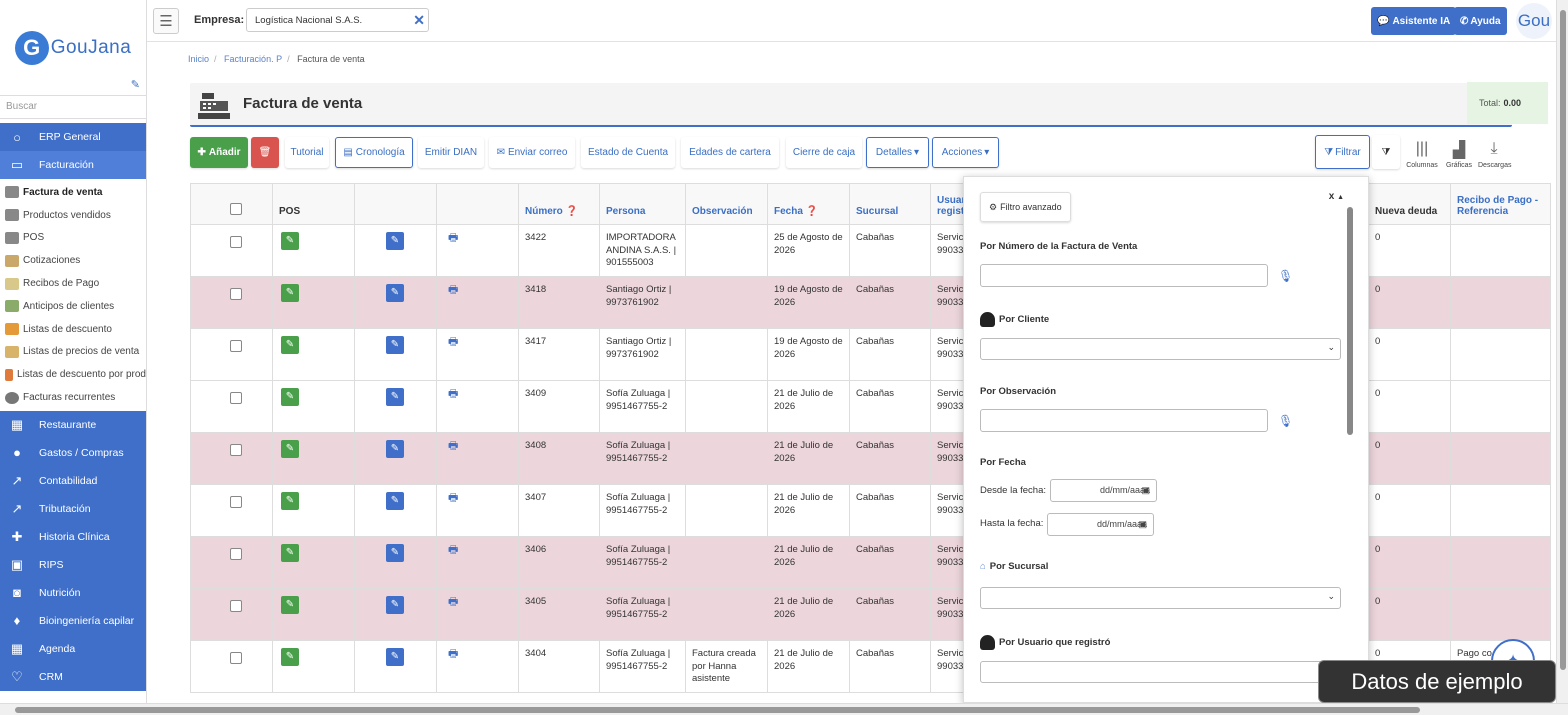  What do you see at coordinates (1100, 524) in the screenshot?
I see `to-date-input: dd/mm/aaaa ▣` at bounding box center [1100, 524].